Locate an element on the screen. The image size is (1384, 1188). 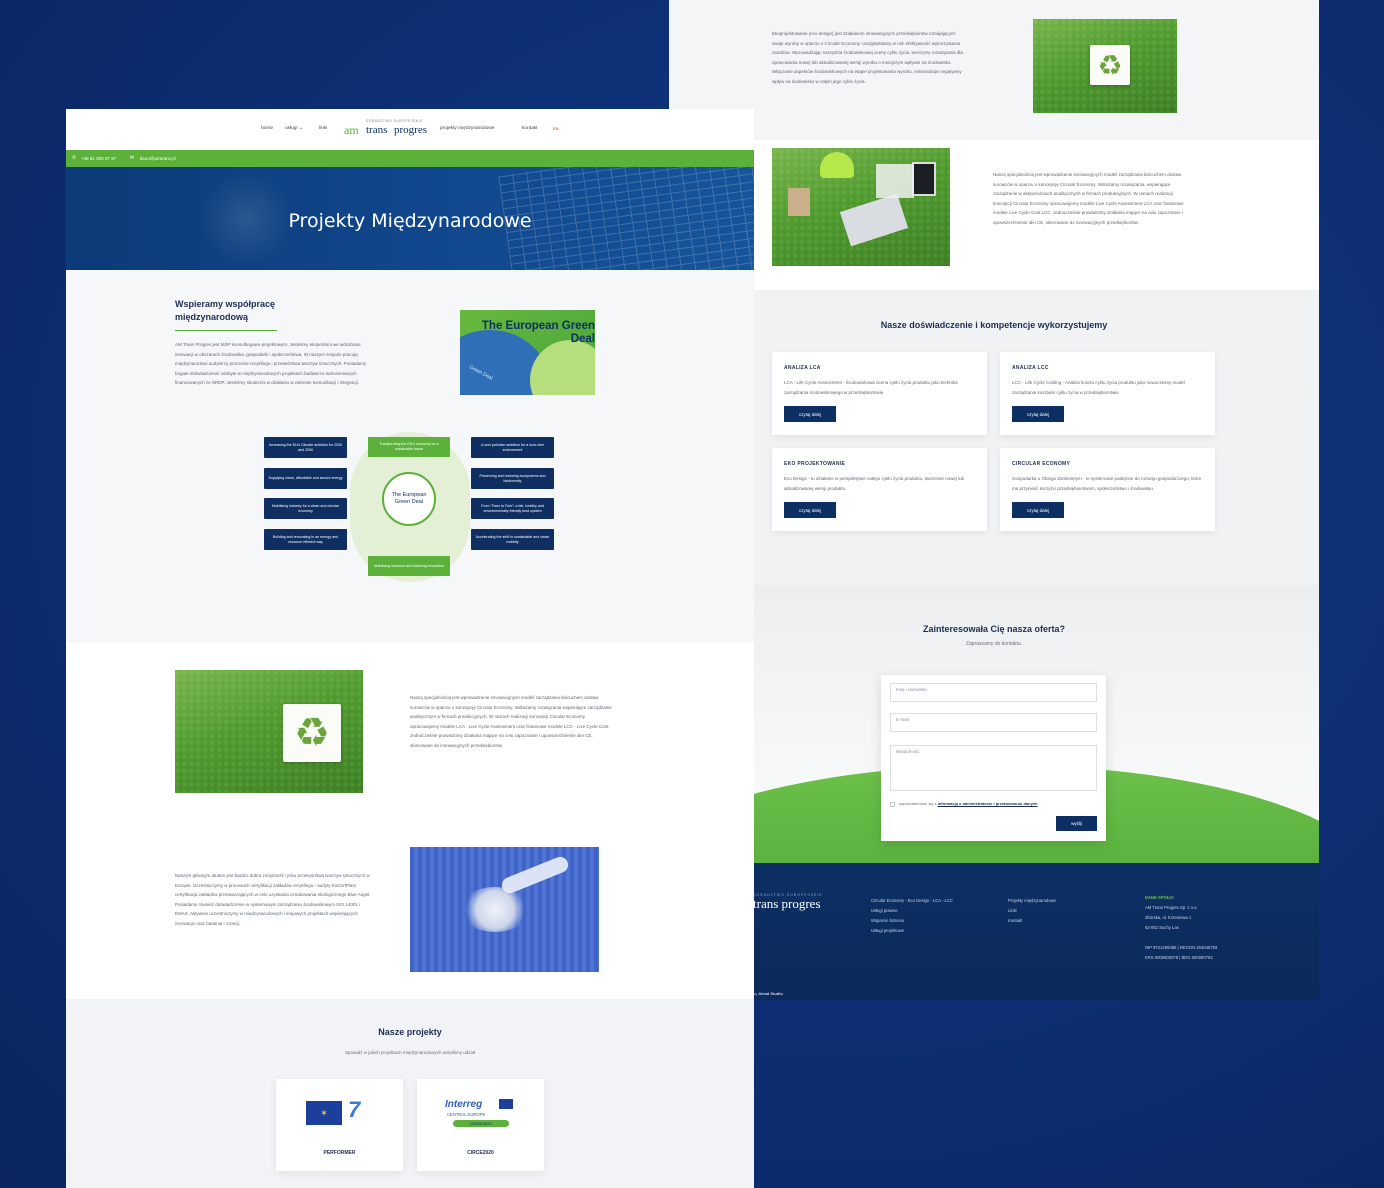
footer-col-pages: Projekty międzynarodowe Linki Kontakt is located at coordinates (1032, 911).